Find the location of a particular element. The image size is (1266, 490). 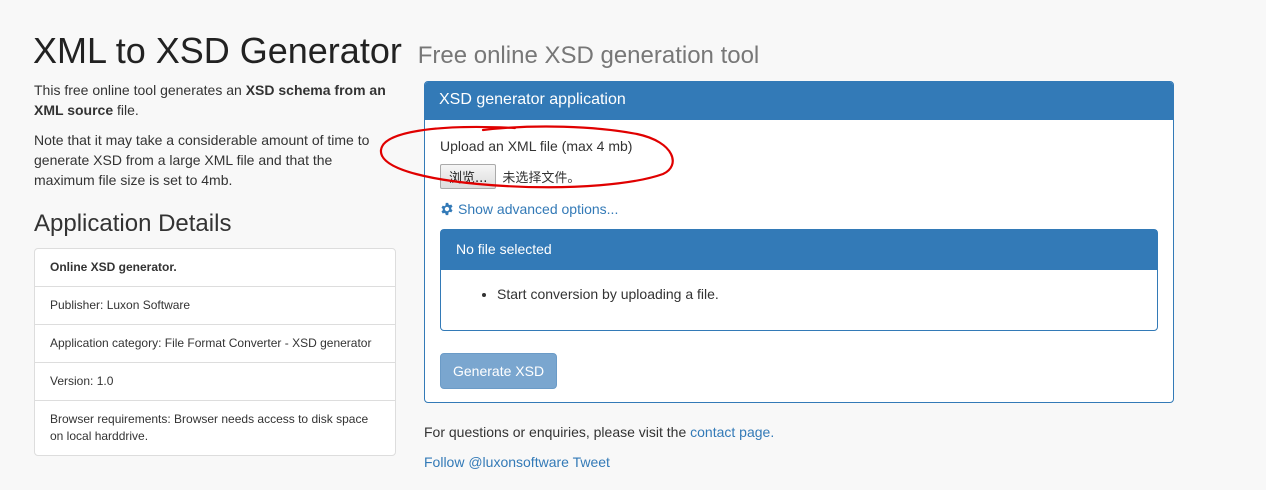

file-input: 浏览... 未选择文件。 is located at coordinates (799, 176).